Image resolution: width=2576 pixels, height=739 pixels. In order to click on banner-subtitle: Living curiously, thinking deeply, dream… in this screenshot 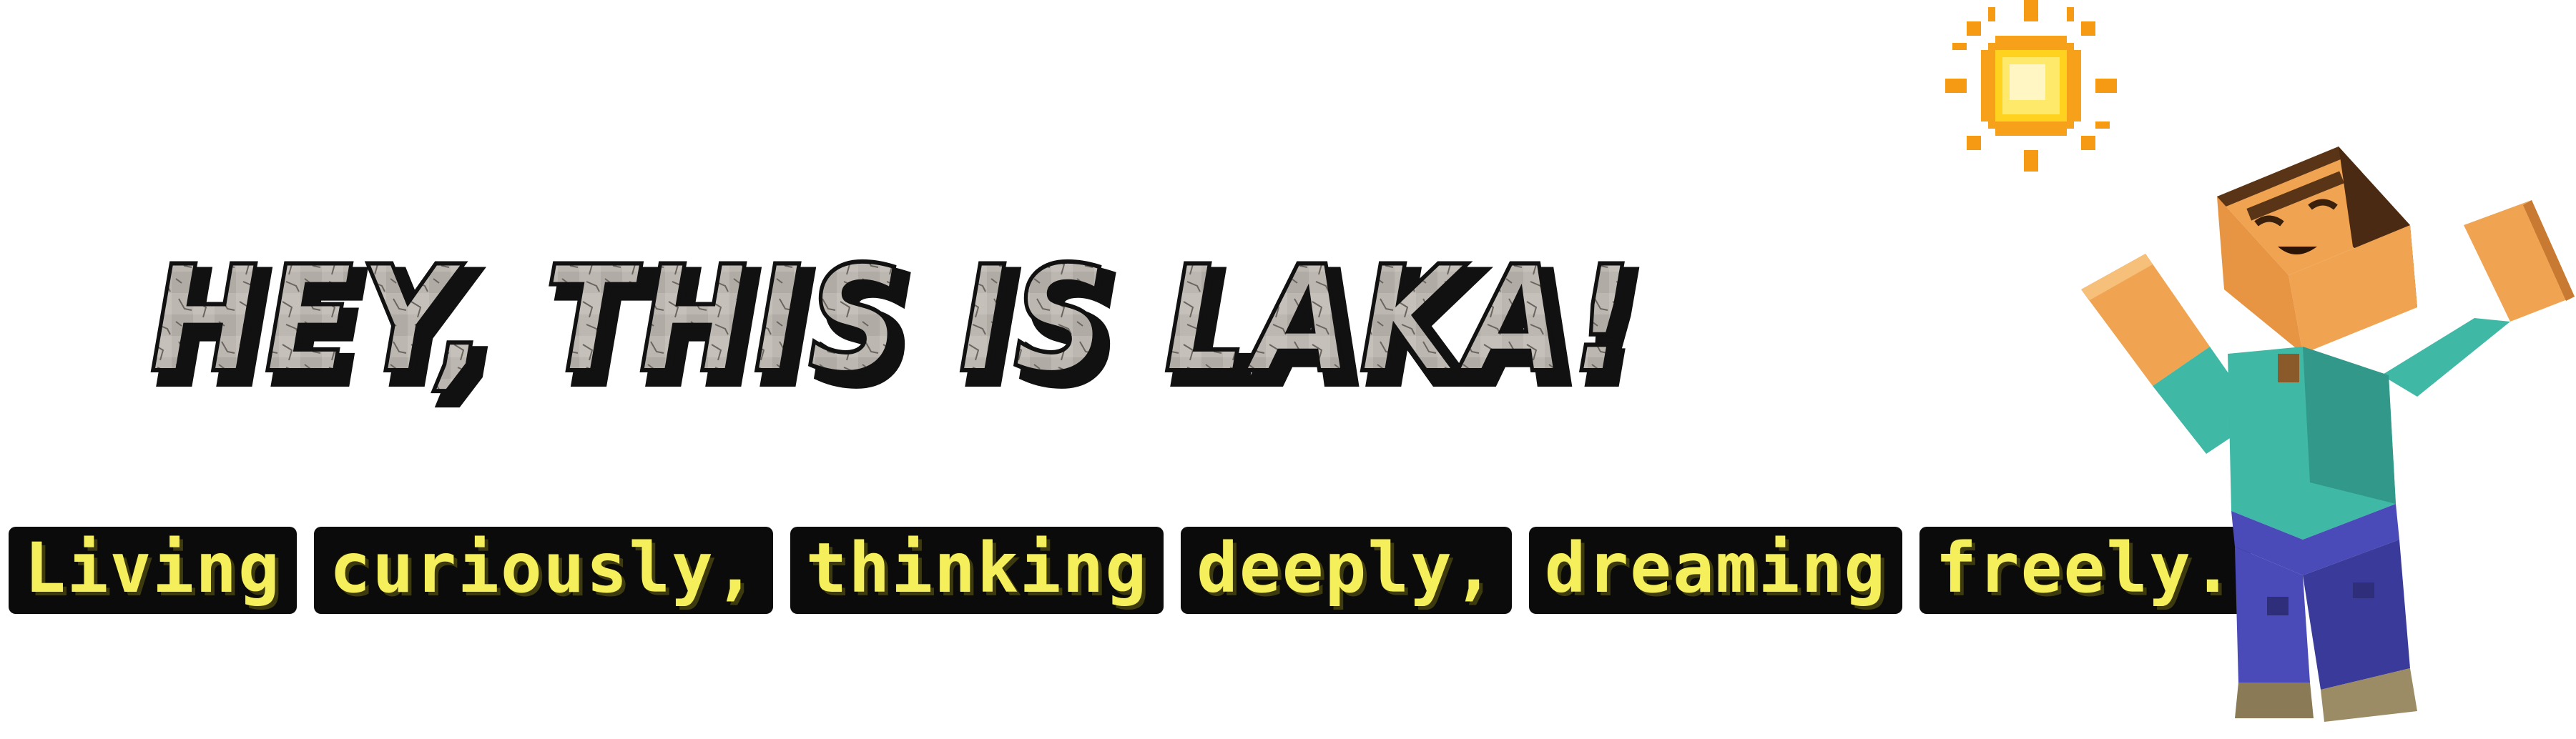, I will do `click(1130, 570)`.